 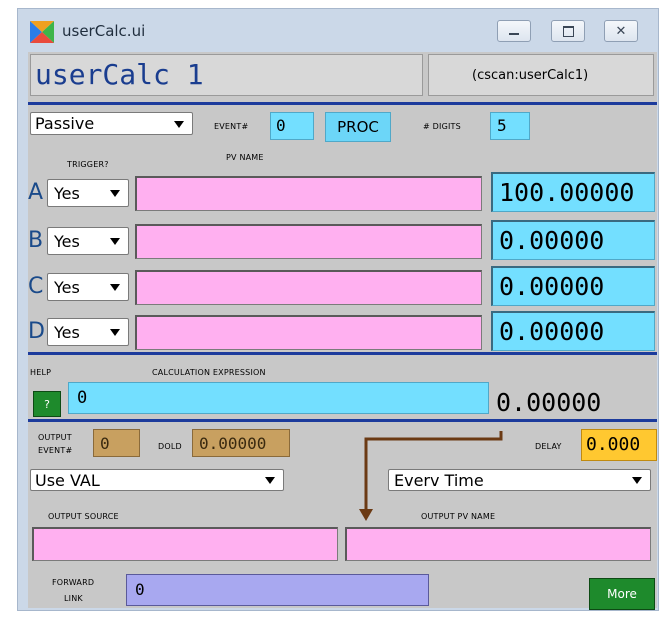 I want to click on page-title: userCalc 1, so click(x=119, y=74).